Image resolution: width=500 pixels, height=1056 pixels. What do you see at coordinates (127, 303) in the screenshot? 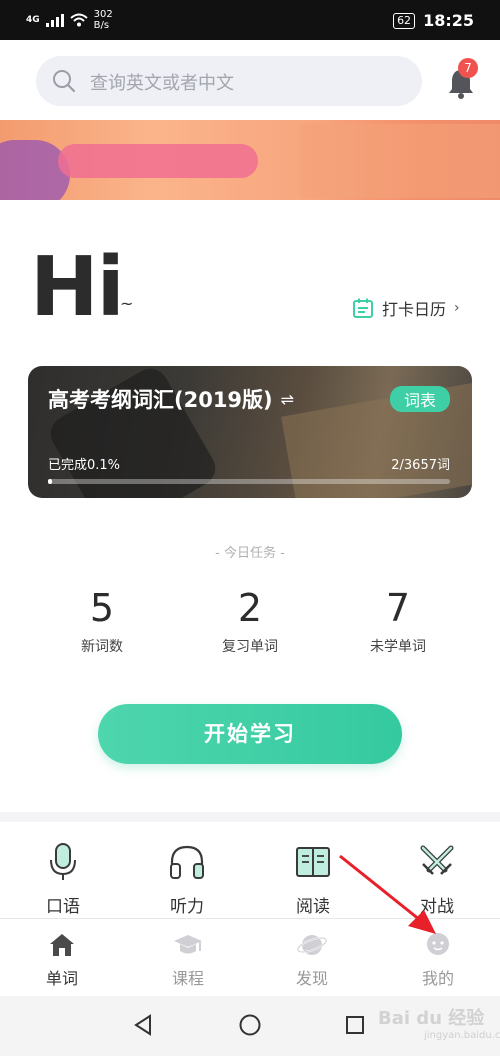
I see `greeting-suffix: ~` at bounding box center [127, 303].